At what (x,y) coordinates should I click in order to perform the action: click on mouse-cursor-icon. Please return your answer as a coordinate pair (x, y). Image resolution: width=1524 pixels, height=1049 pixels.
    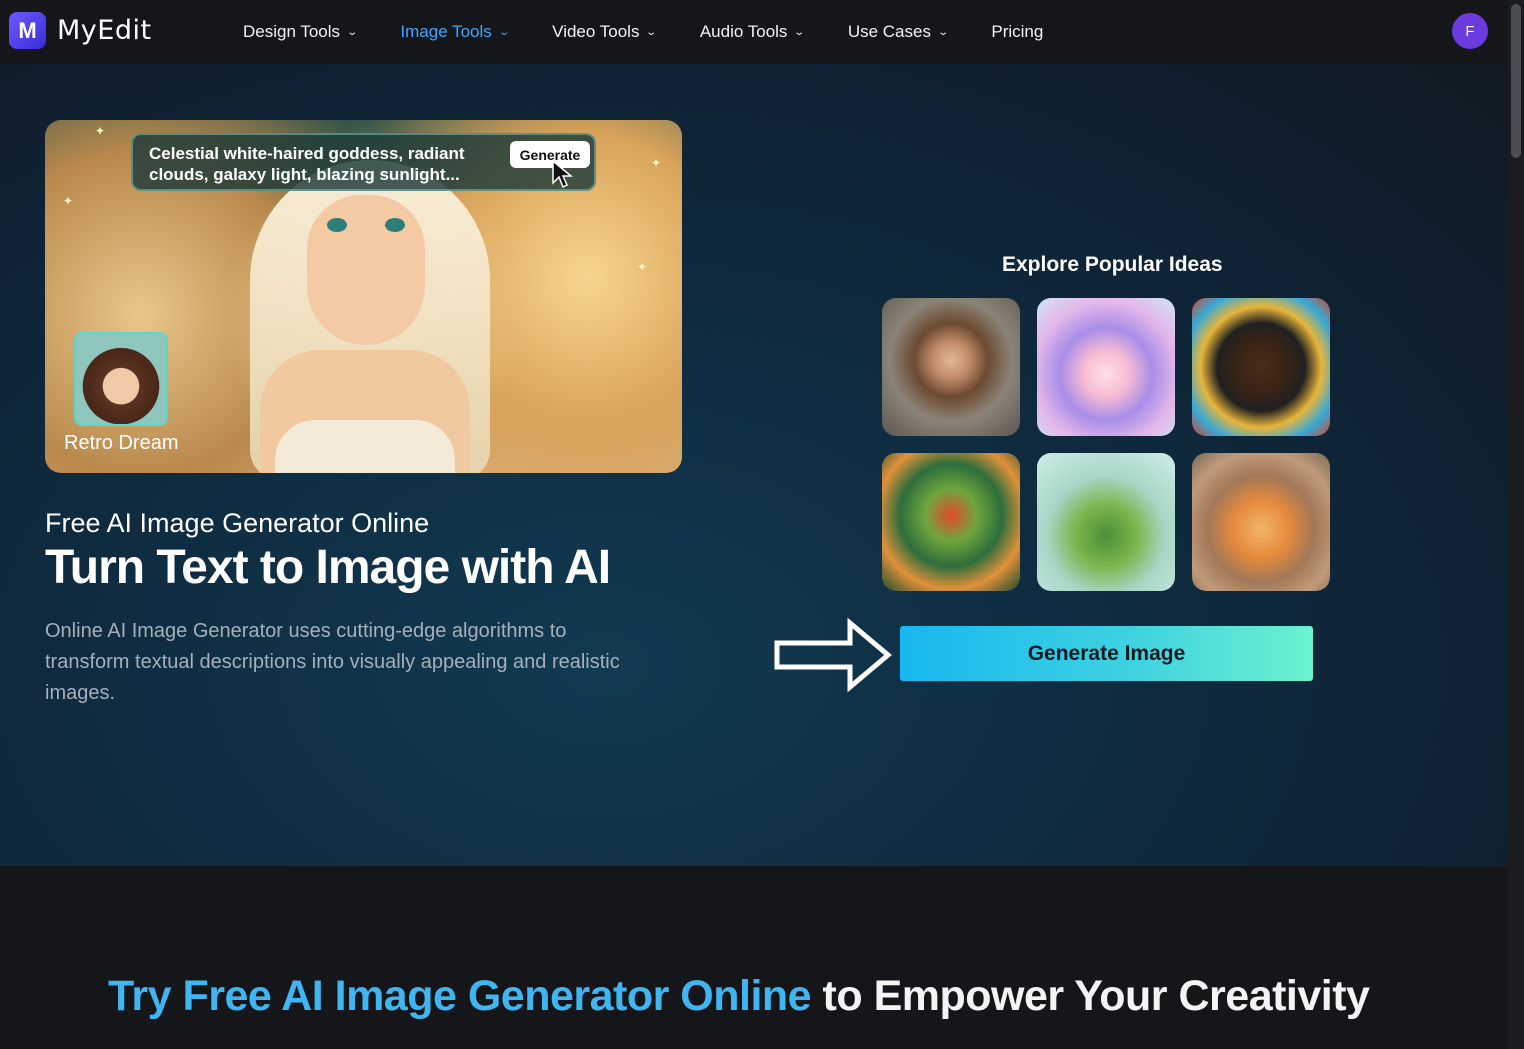
    Looking at the image, I should click on (562, 174).